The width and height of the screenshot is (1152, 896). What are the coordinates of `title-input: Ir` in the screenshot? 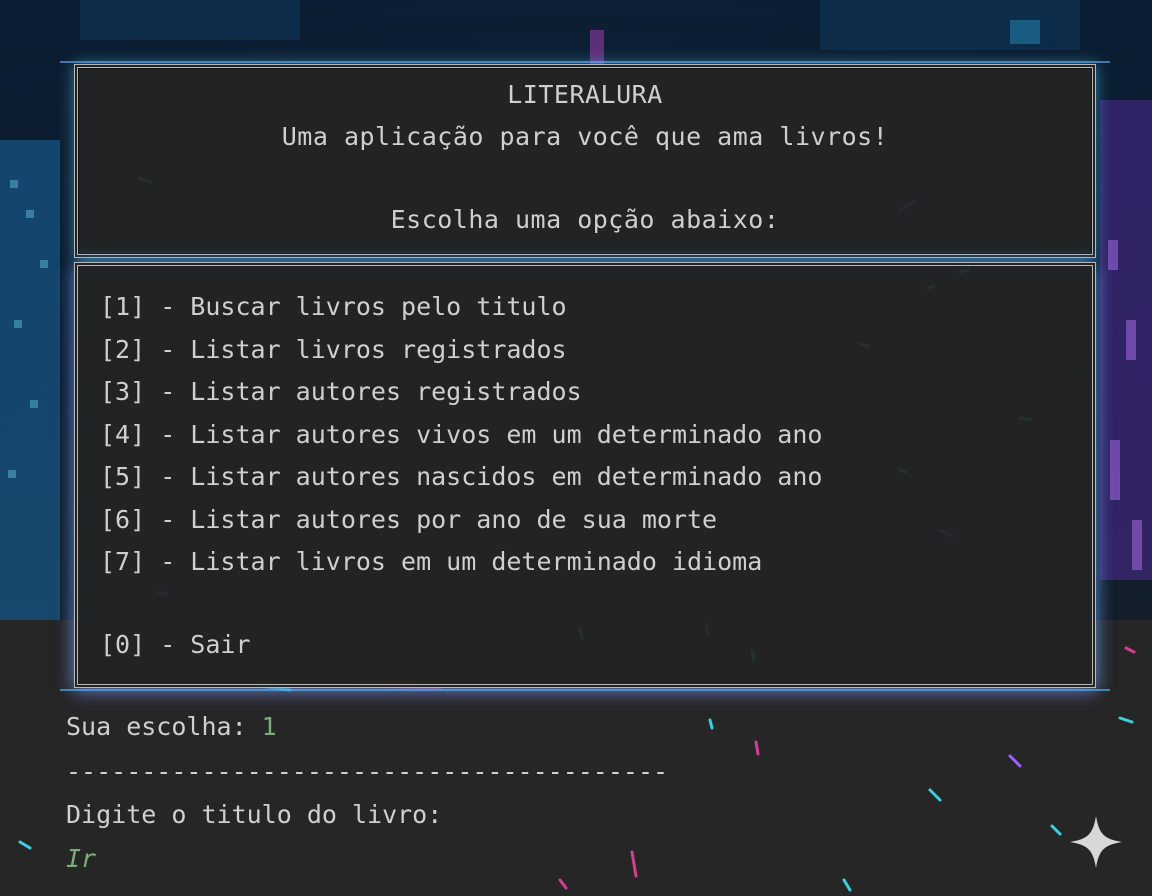 It's located at (81, 858).